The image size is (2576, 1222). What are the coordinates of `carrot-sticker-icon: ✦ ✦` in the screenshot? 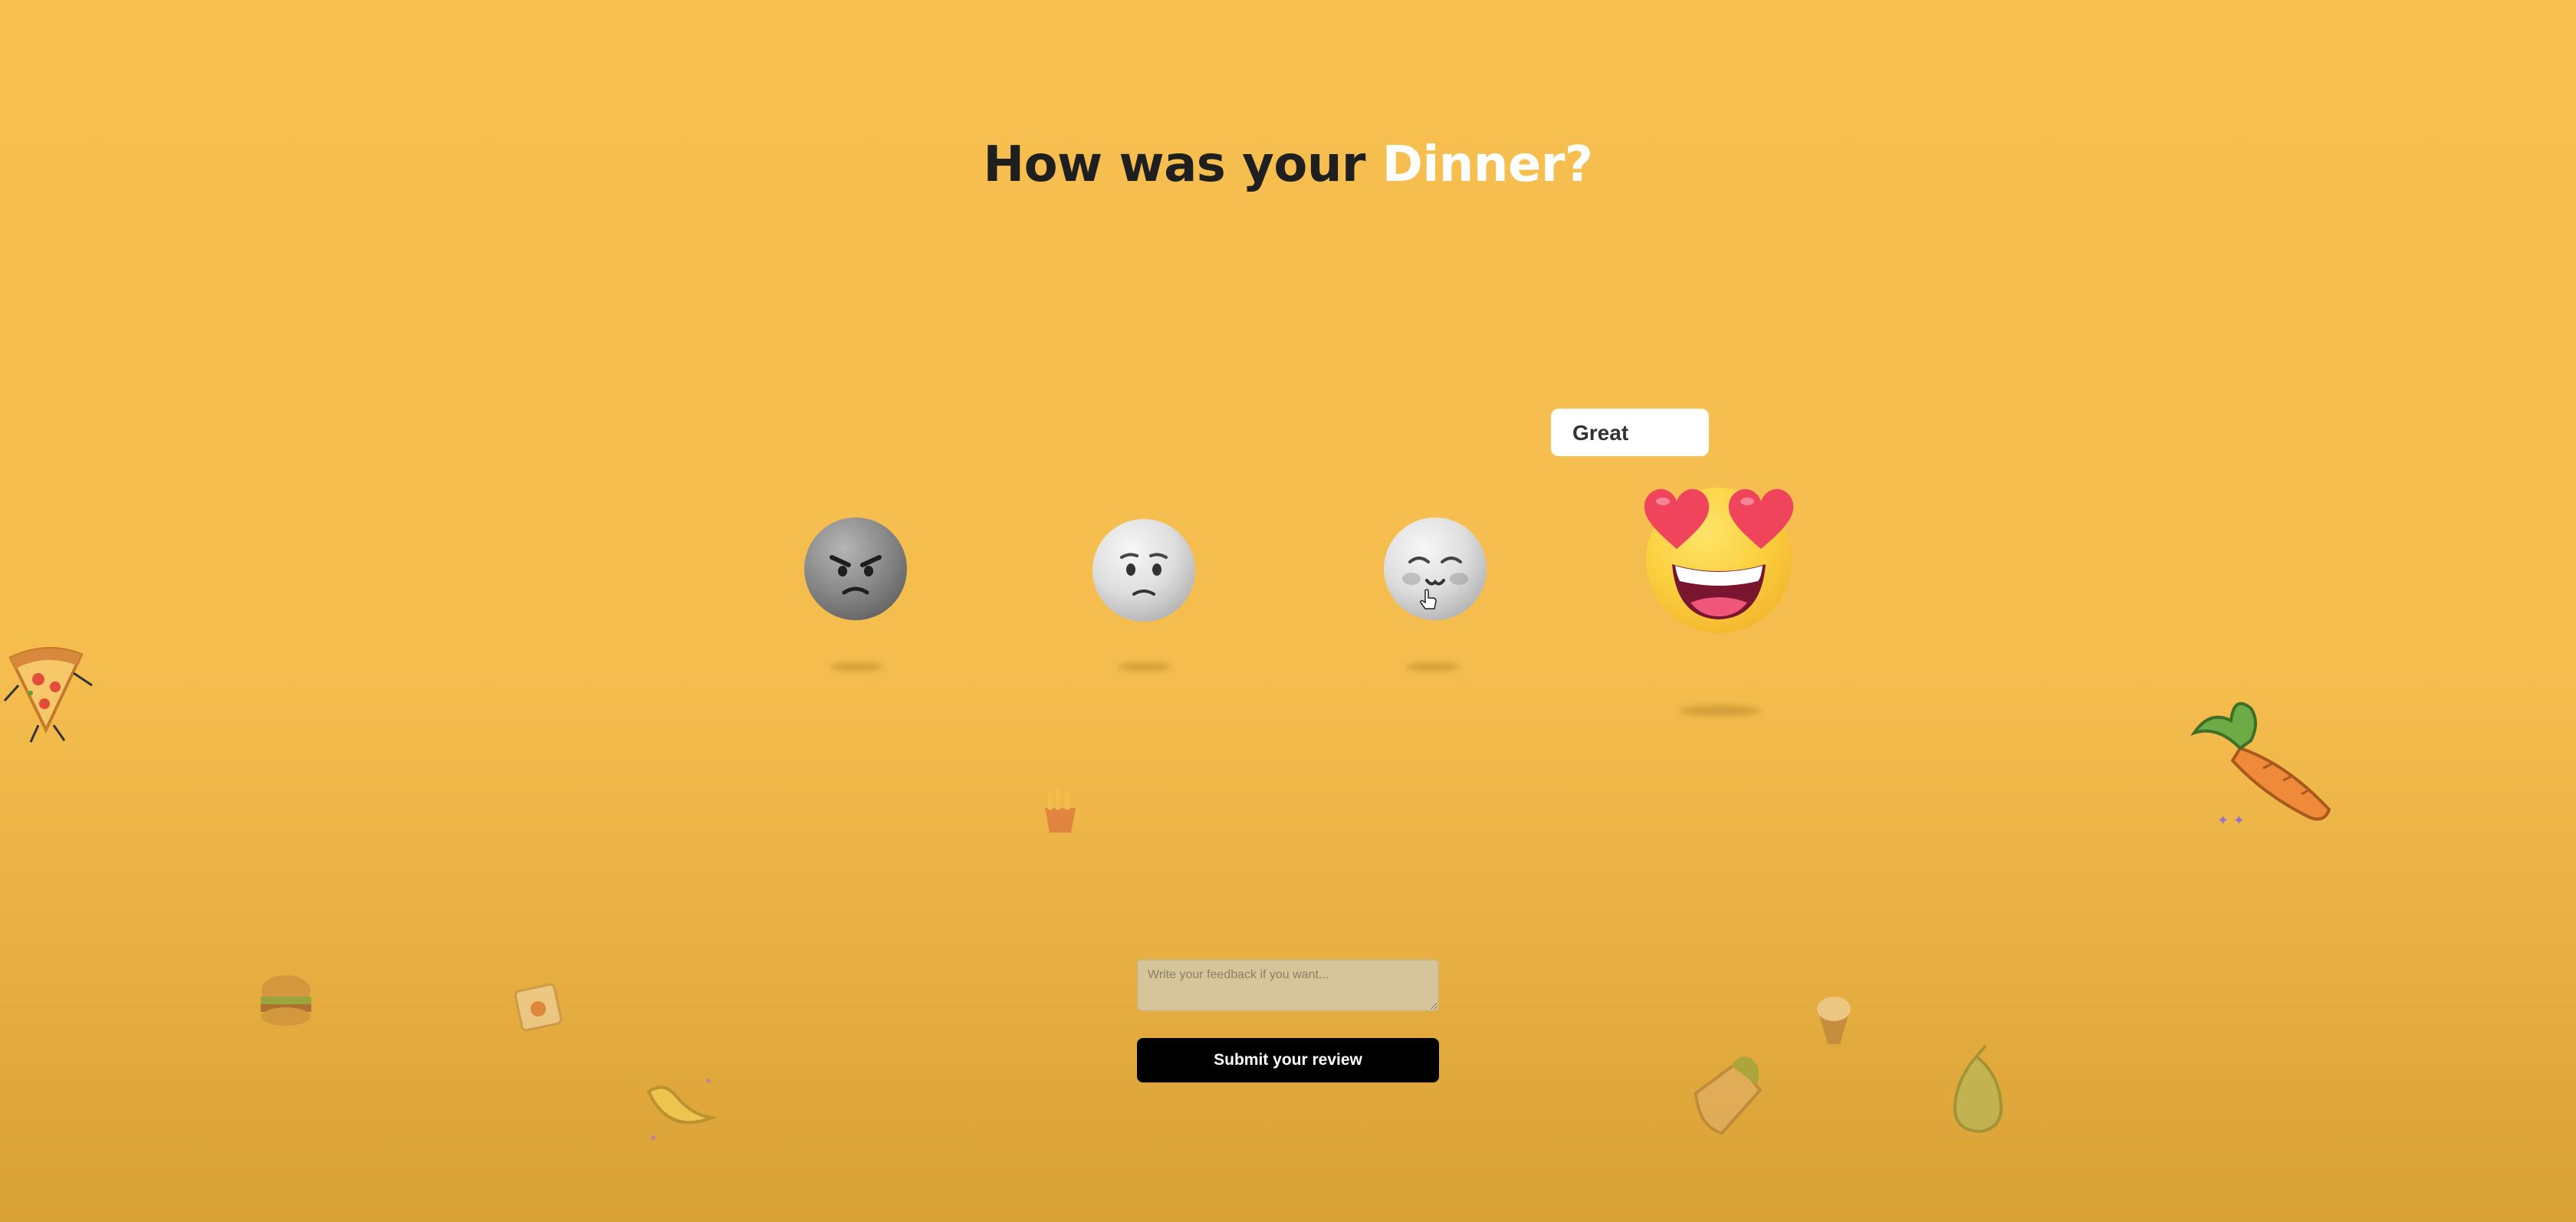 It's located at (2261, 765).